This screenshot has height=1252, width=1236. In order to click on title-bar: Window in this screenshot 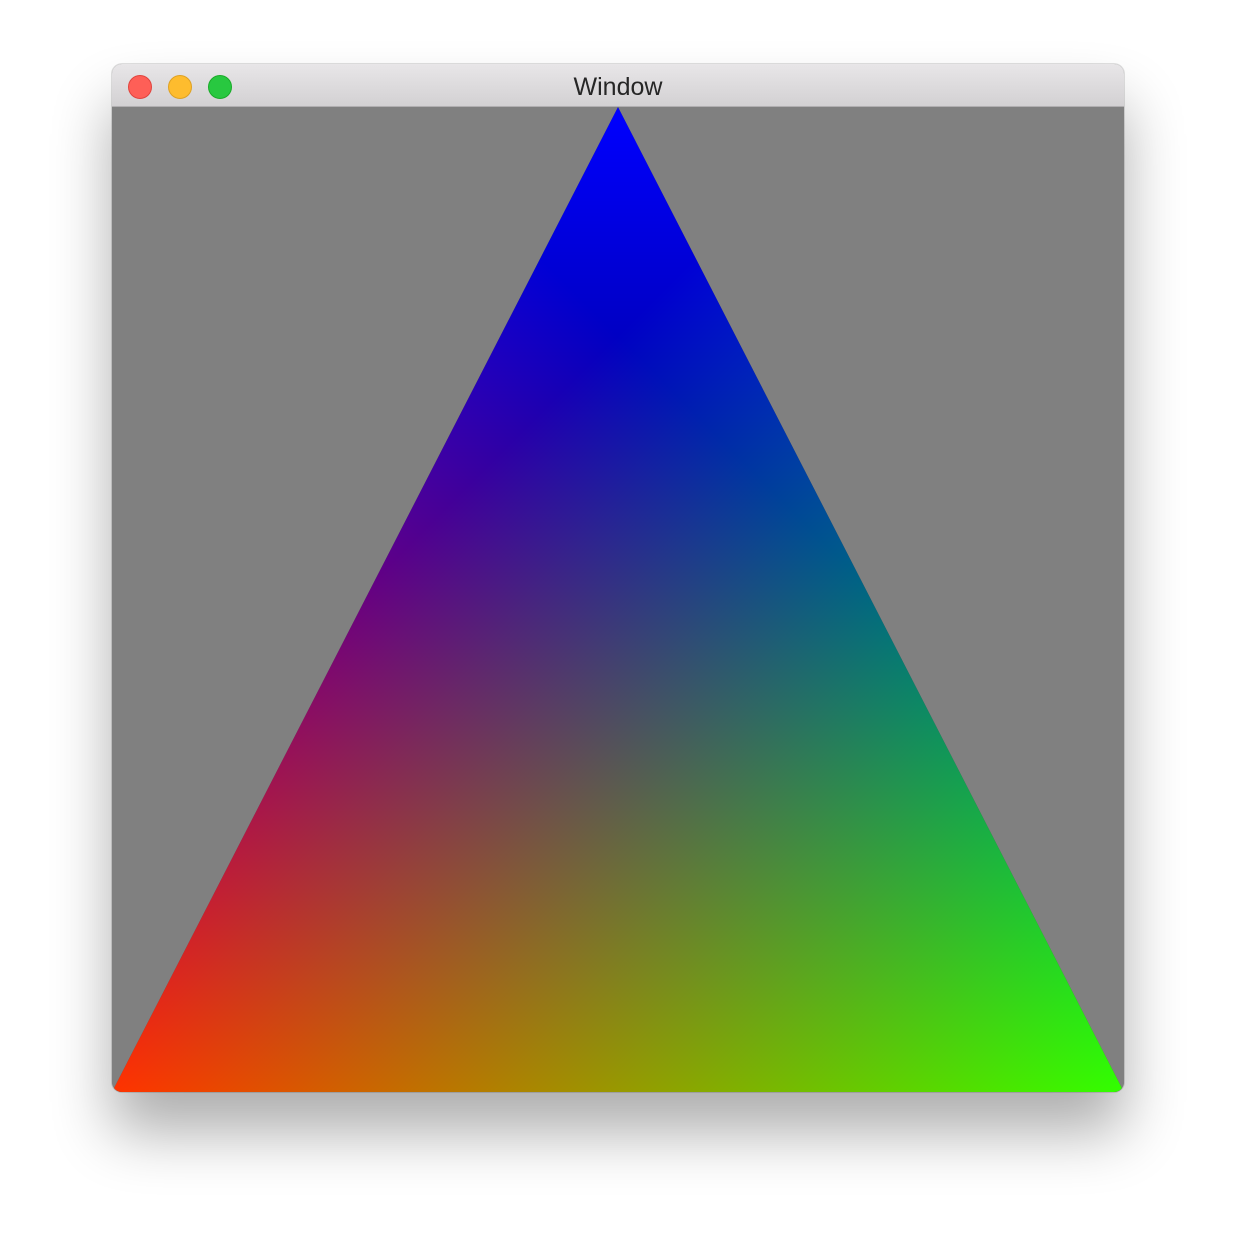, I will do `click(618, 85)`.